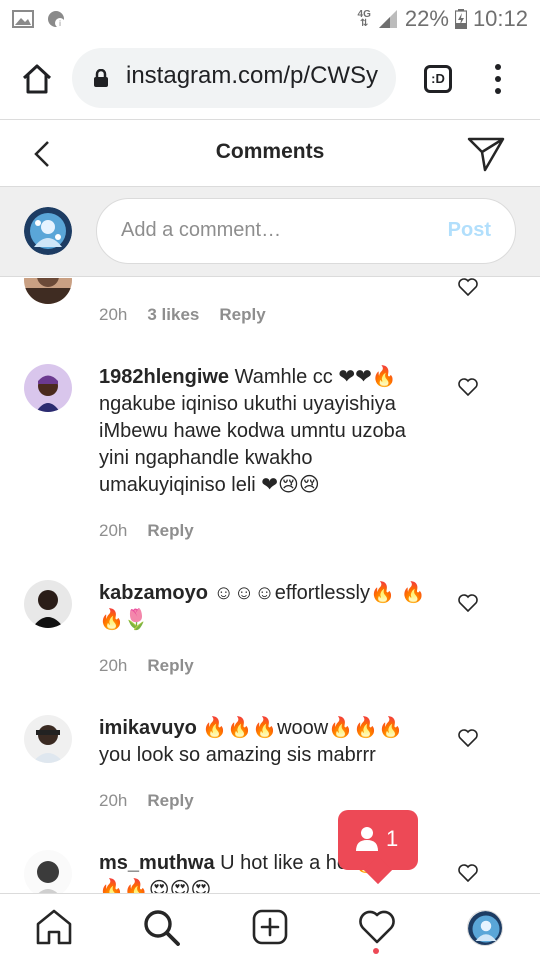  I want to click on svg-text: i, so click(60, 23).